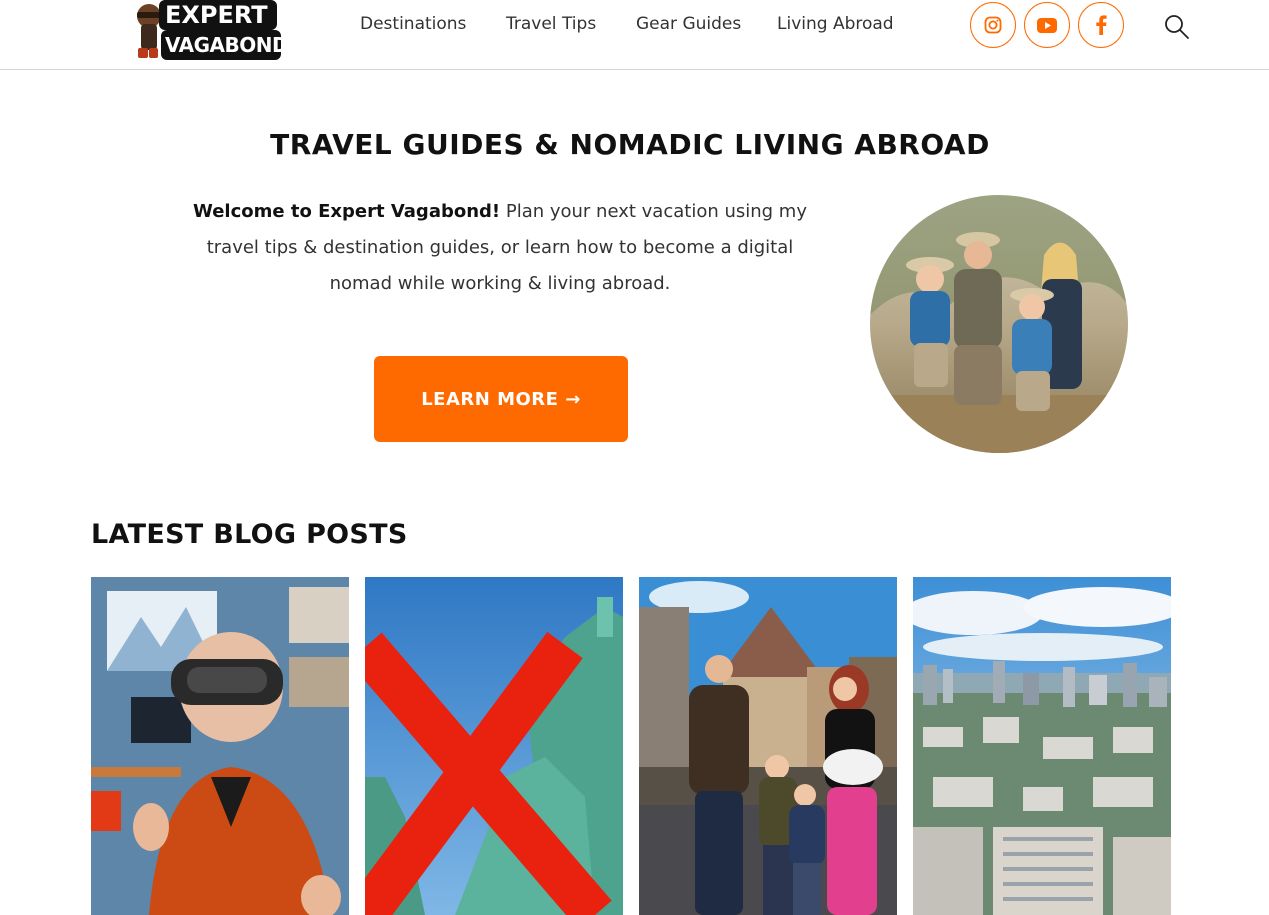 The width and height of the screenshot is (1269, 915). I want to click on search-icon, so click(1177, 27).